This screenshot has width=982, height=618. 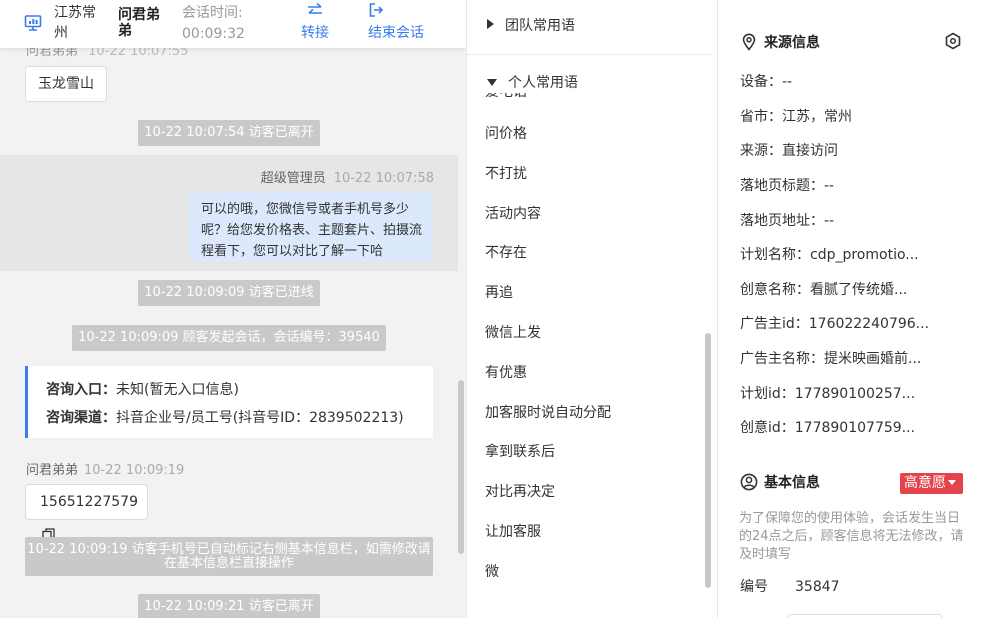 I want to click on visitor-location: 江苏常州, so click(x=75, y=23).